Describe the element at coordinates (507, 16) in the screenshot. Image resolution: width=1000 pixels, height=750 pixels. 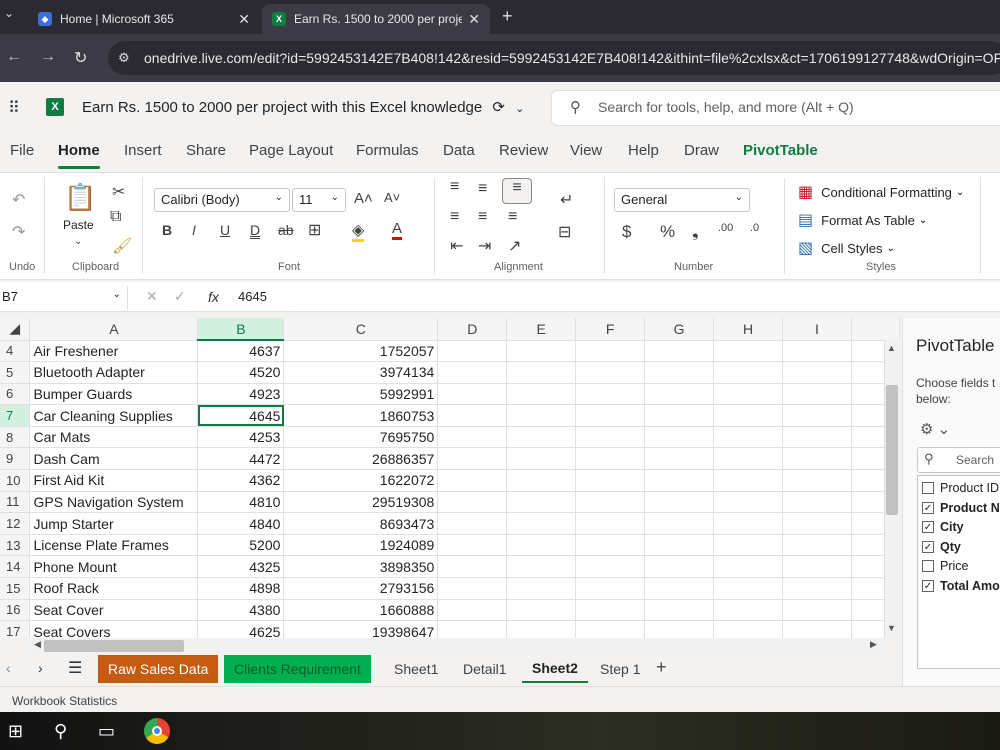
I see `new-tab-icon: +` at that location.